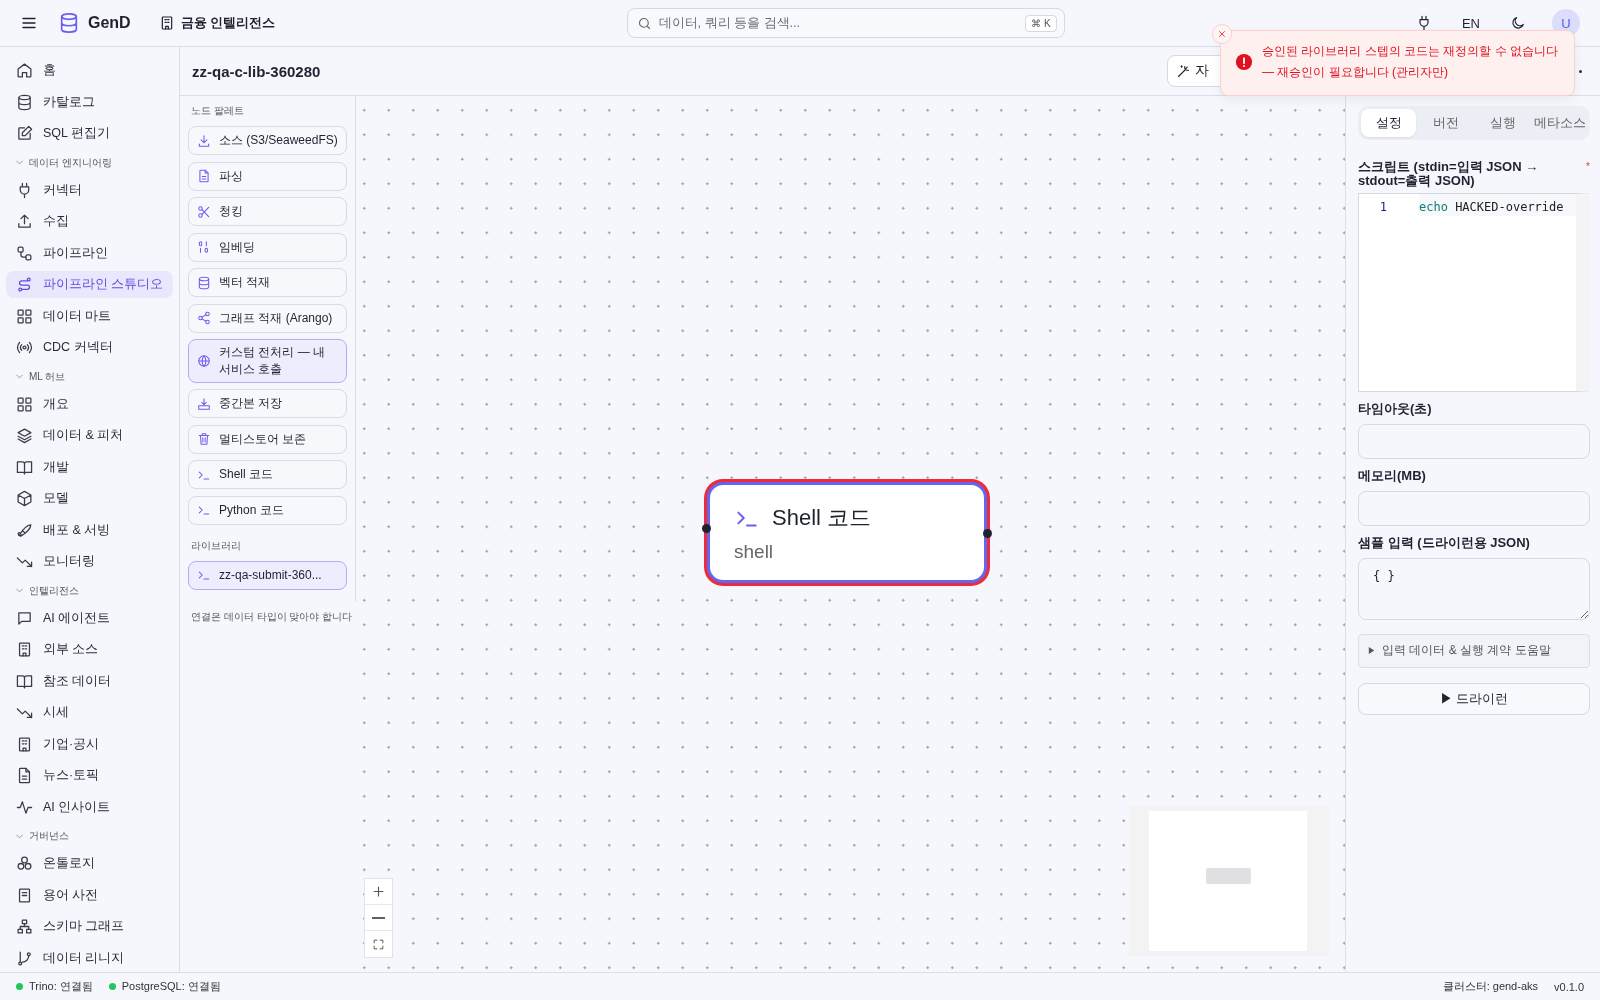 The width and height of the screenshot is (1600, 1000). I want to click on panel-tab: 메타소스, so click(1559, 123).